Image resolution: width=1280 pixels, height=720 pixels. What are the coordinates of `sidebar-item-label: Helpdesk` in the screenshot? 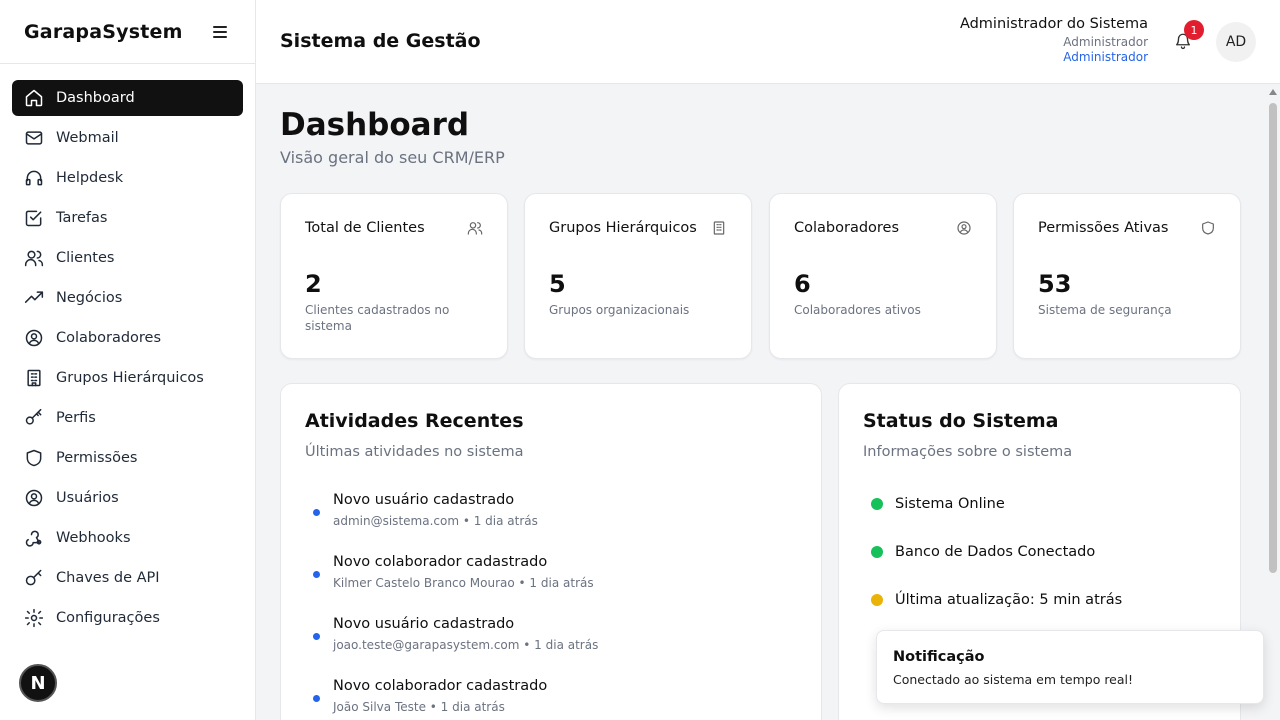 It's located at (90, 178).